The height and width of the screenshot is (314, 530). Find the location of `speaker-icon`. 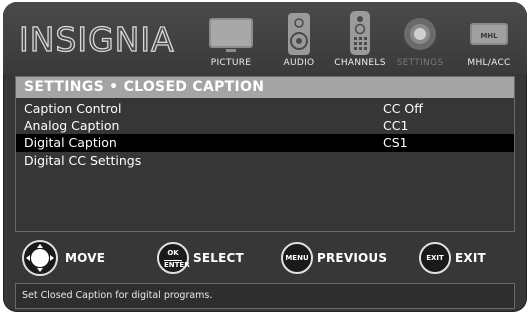

speaker-icon is located at coordinates (299, 34).